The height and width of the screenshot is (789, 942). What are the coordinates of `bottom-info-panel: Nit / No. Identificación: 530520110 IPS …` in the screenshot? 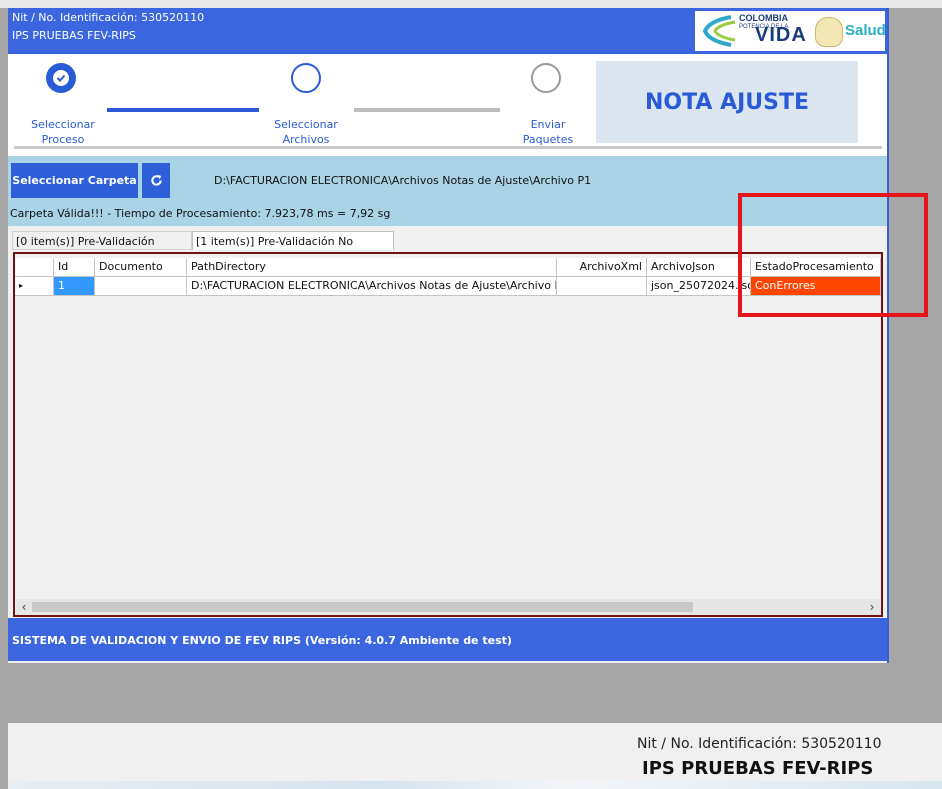 It's located at (475, 756).